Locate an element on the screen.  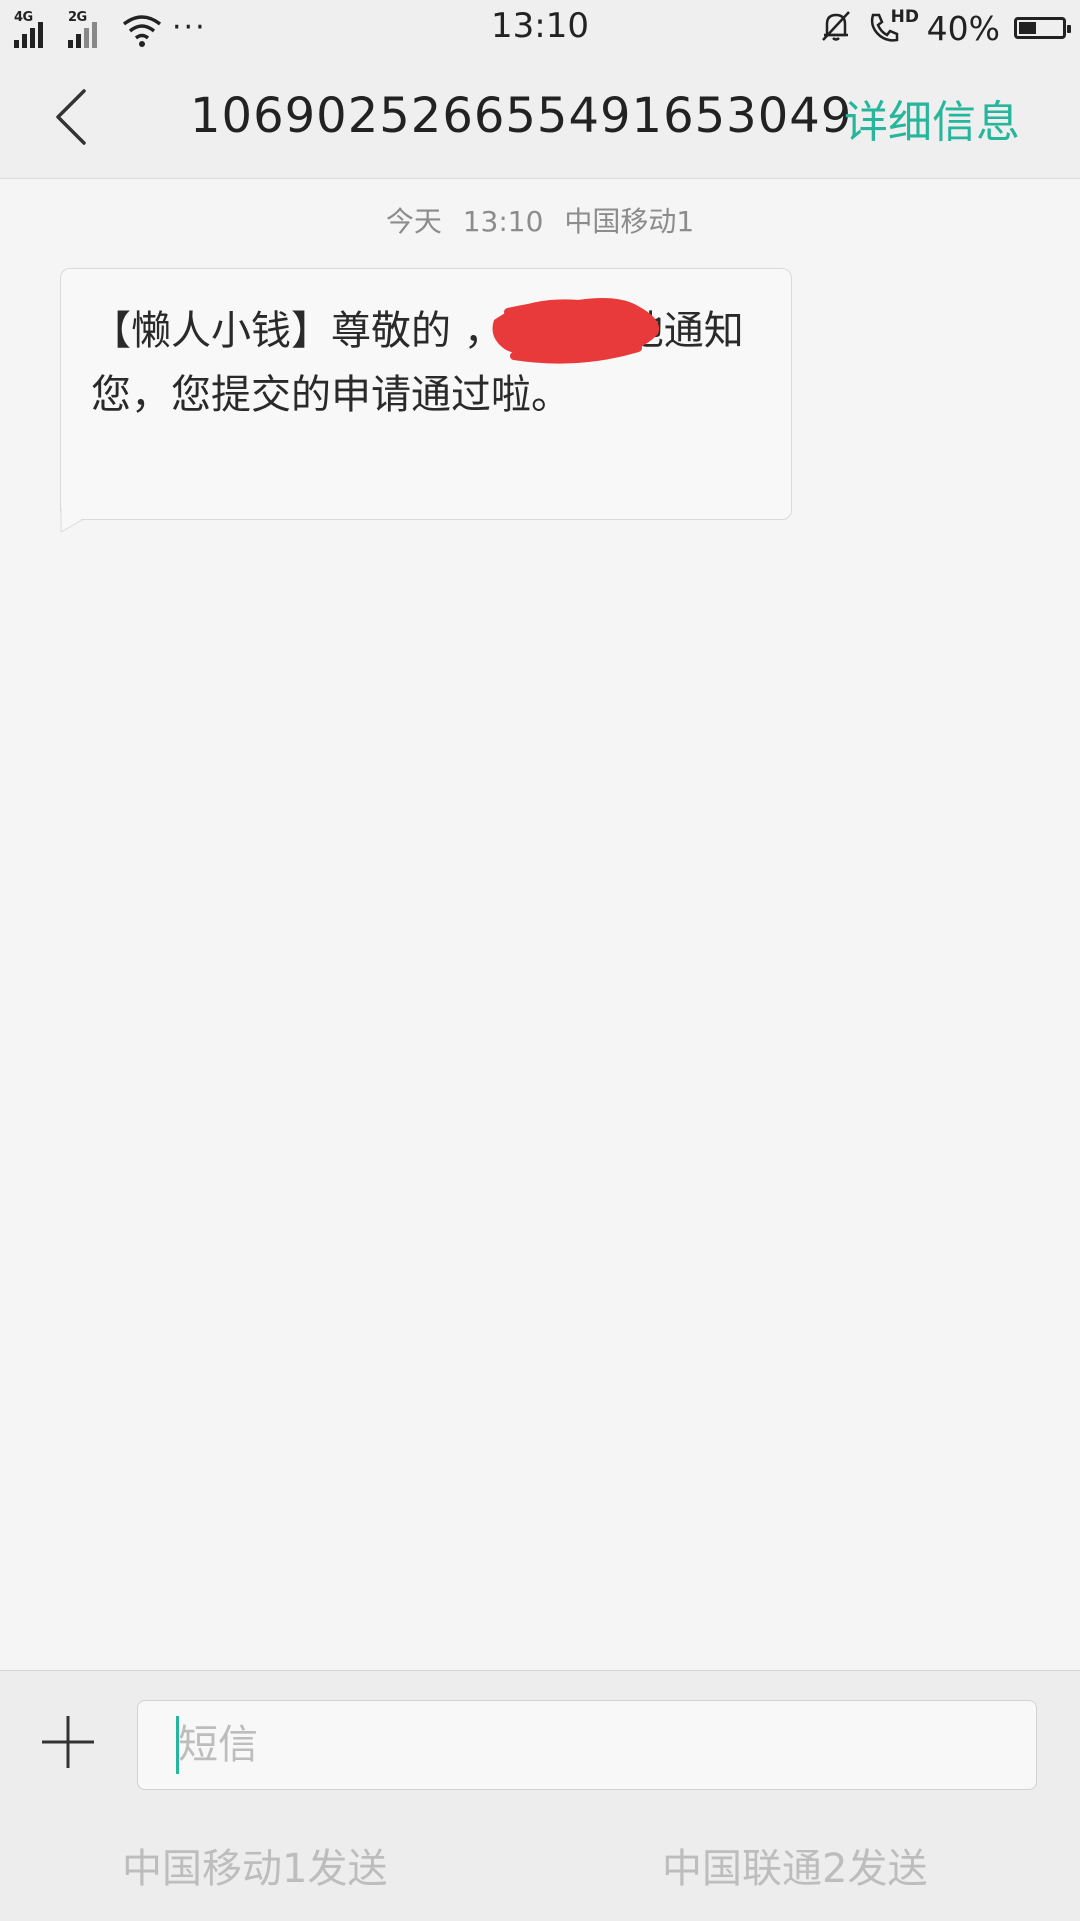
message-day: 今天 is located at coordinates (413, 221).